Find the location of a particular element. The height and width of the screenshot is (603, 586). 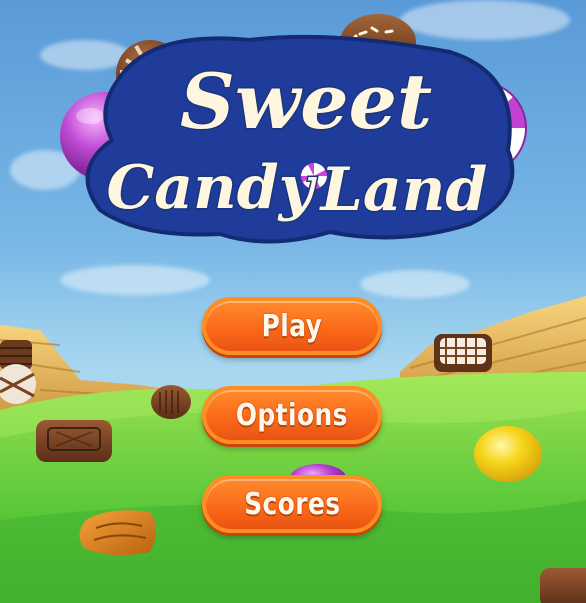

white-waffle-candy is located at coordinates (463, 353).